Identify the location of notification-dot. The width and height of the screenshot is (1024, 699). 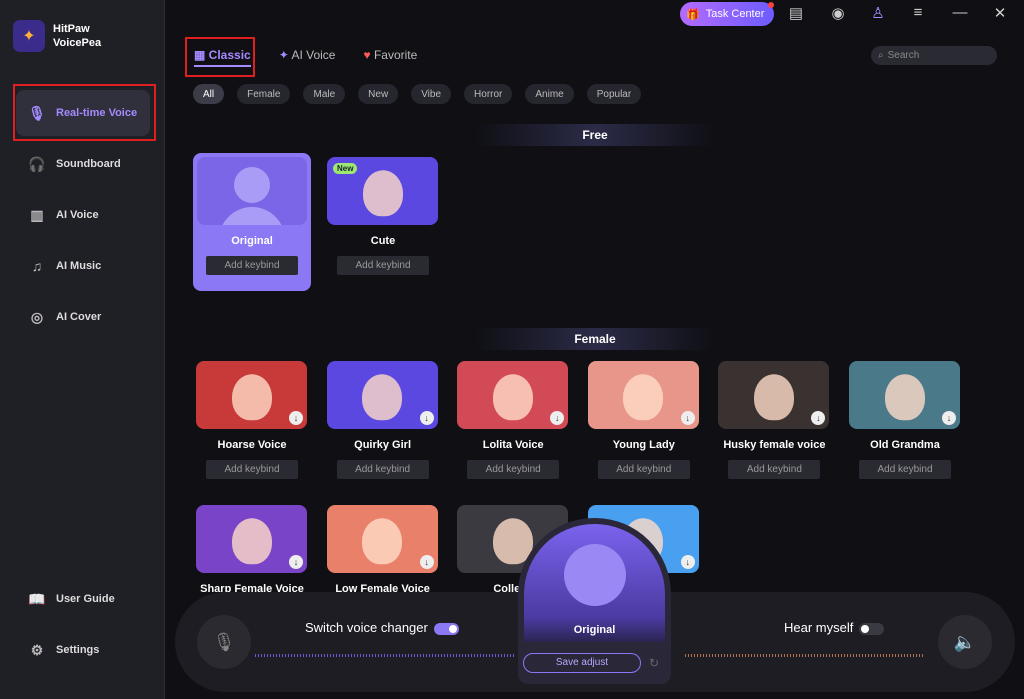
(771, 5).